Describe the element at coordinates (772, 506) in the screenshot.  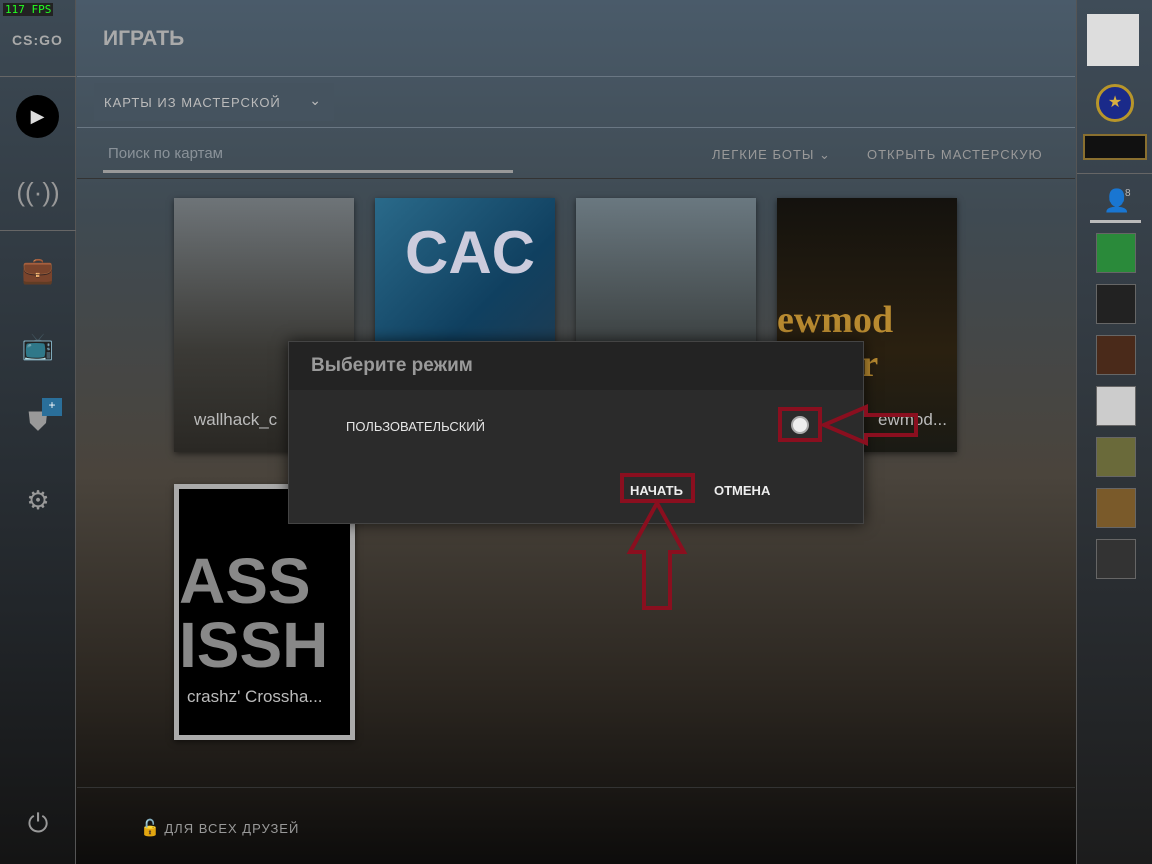
I see `annotation-arrows` at that location.